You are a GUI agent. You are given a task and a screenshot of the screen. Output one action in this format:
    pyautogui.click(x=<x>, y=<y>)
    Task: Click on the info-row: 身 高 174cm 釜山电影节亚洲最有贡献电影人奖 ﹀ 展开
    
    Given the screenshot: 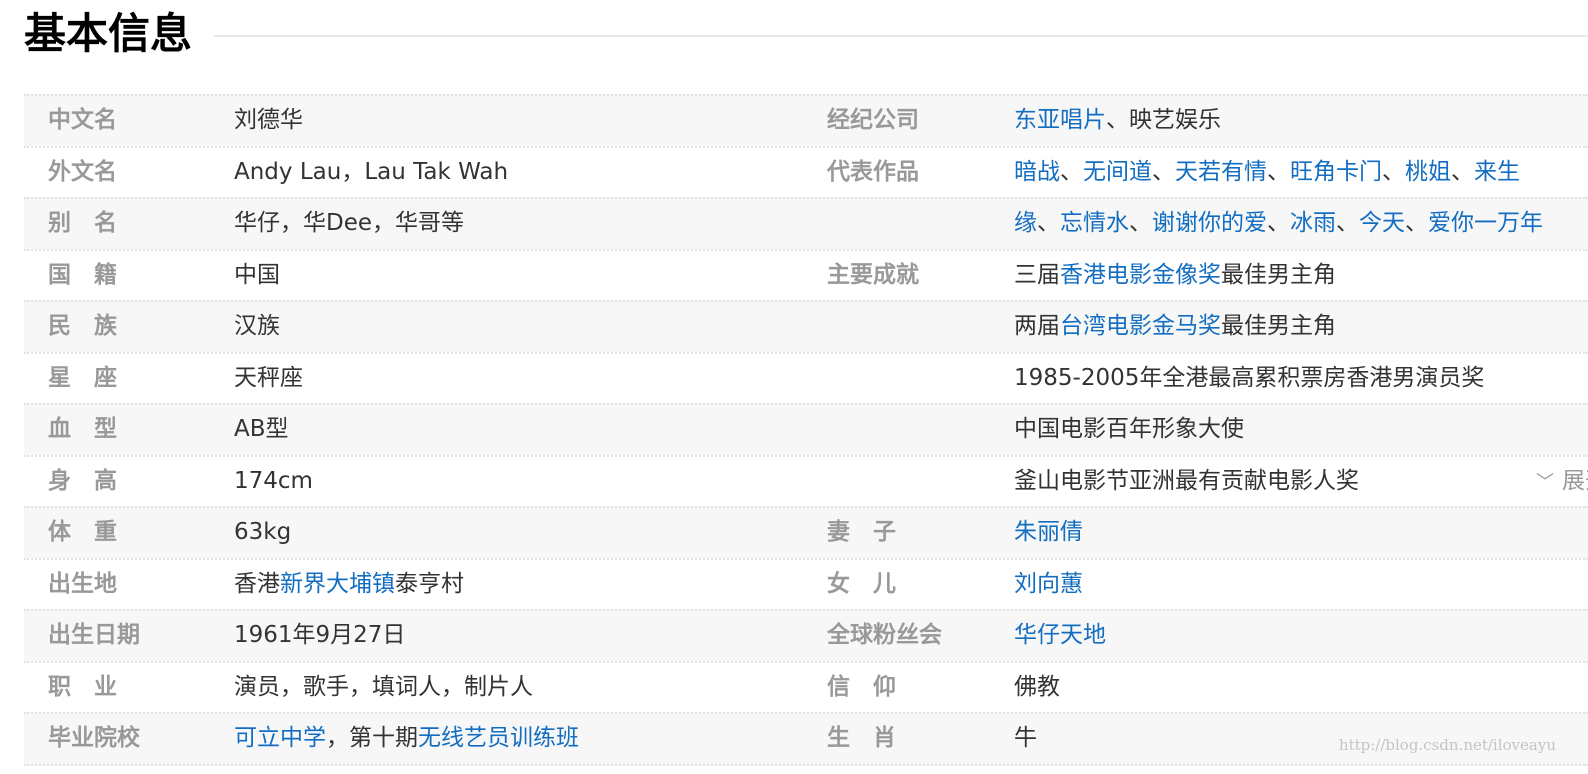 What is the action you would take?
    pyautogui.click(x=806, y=481)
    